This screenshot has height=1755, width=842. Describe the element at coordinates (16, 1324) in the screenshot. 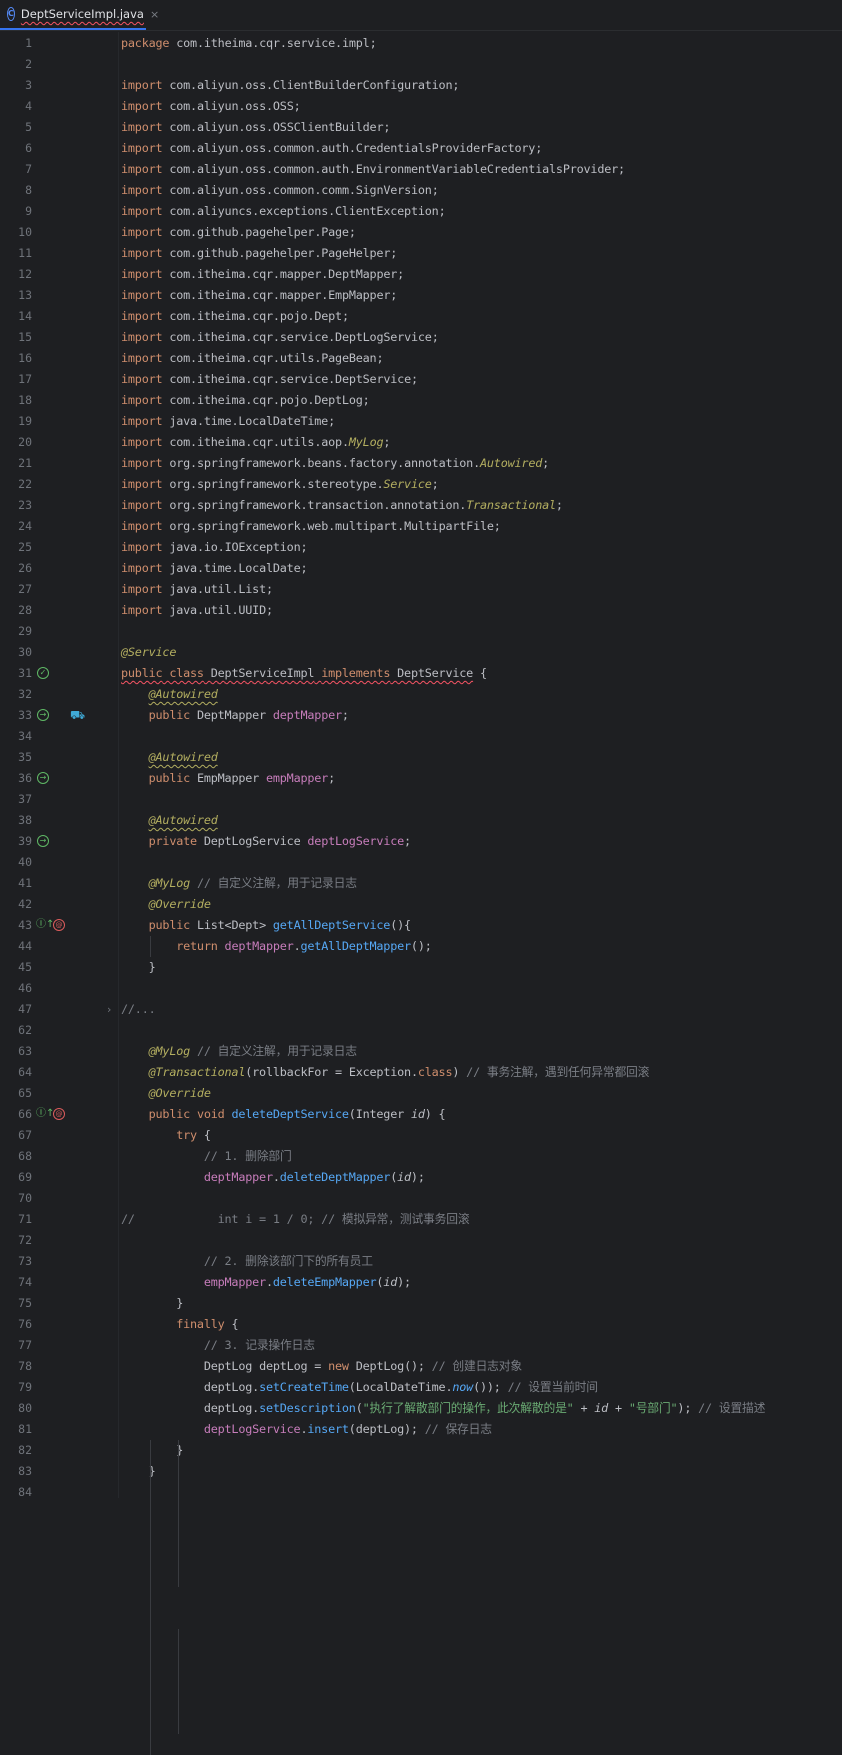

I see `line-number: 76` at that location.